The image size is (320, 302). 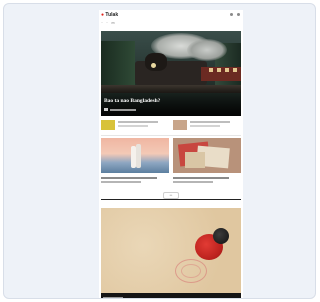 I want to click on couple-beach-image, so click(x=135, y=155).